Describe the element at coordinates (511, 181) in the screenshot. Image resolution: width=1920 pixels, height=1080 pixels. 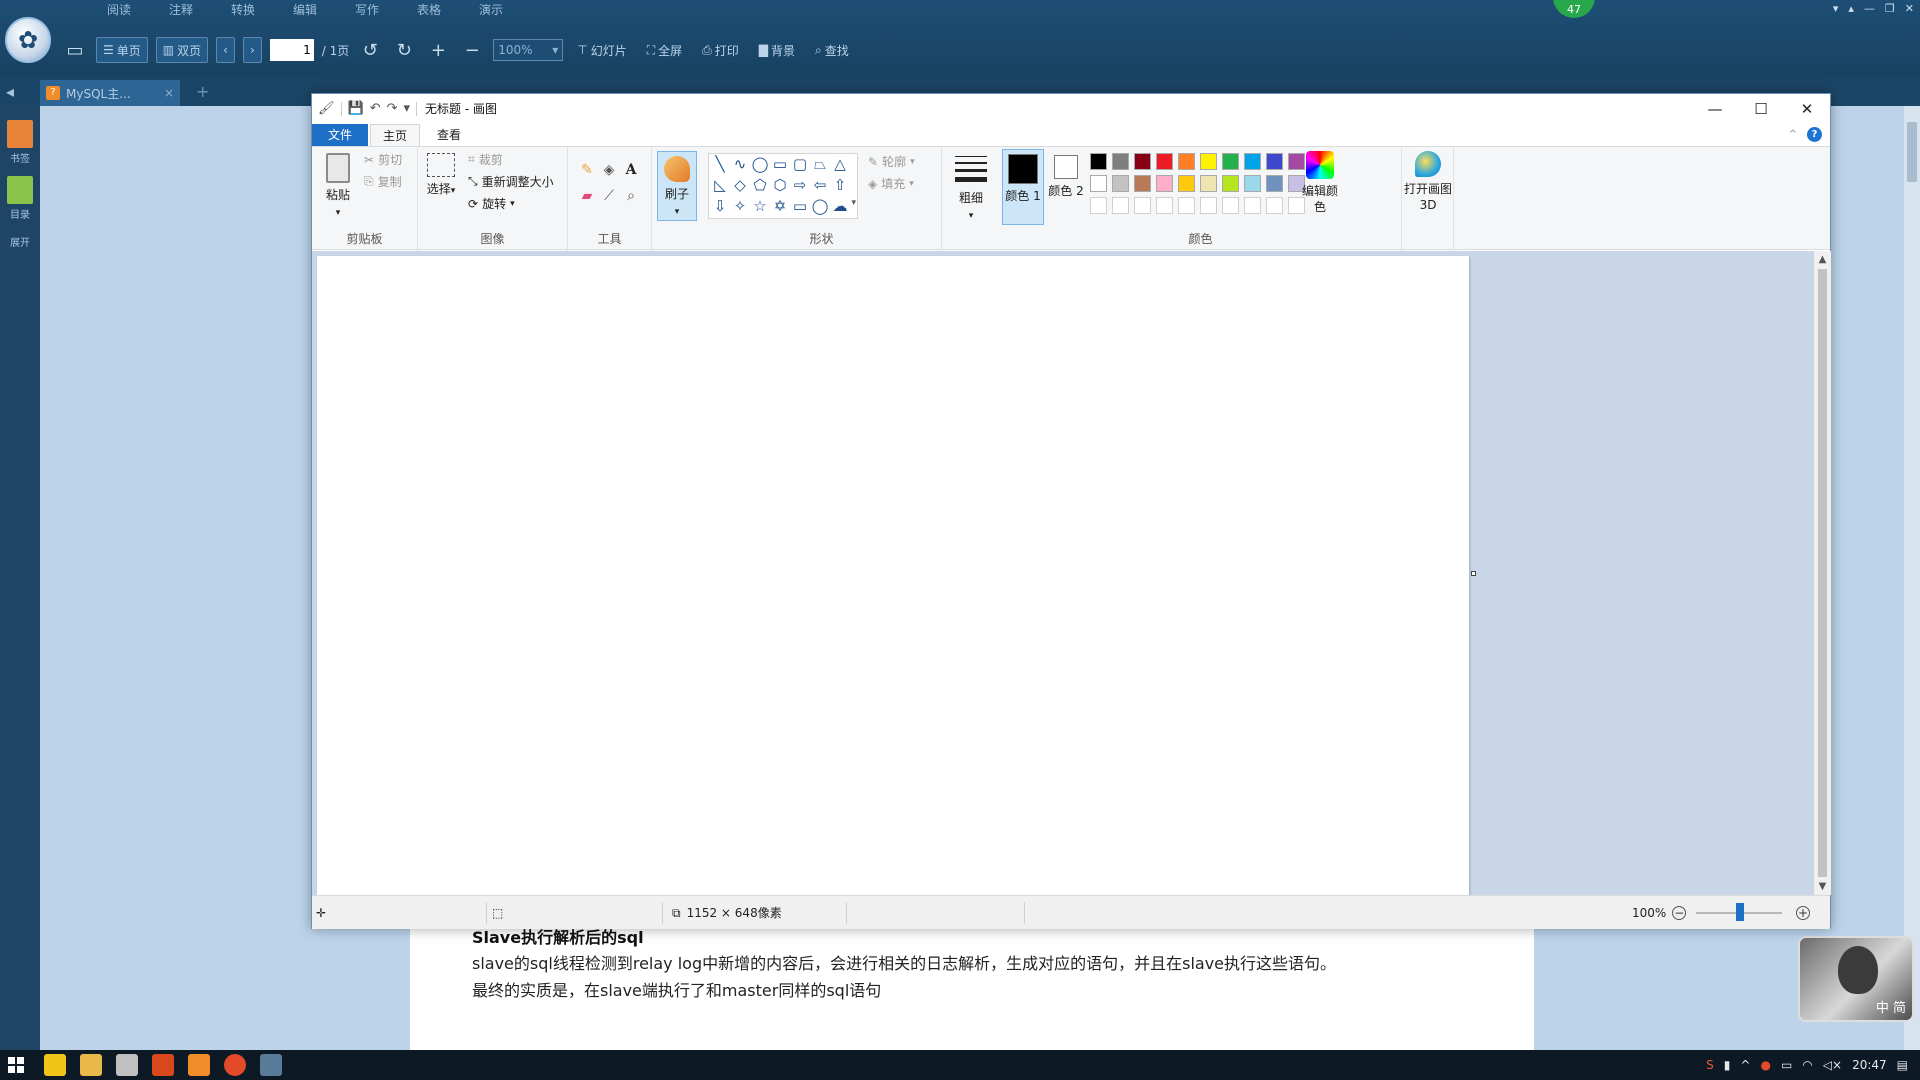
I see `resize-button: ⤡ 重新调整大小` at that location.